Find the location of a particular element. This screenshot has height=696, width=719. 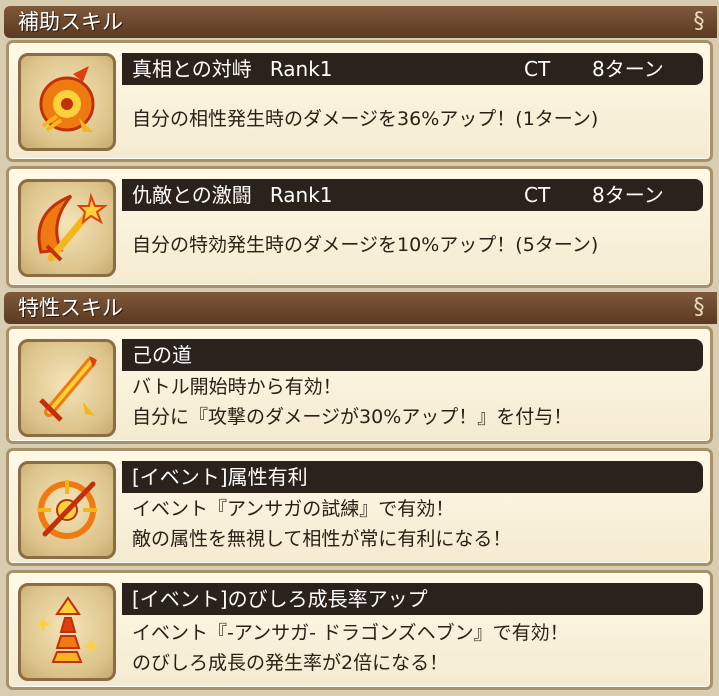

section-header-support: 補助スキル § is located at coordinates (360, 22).